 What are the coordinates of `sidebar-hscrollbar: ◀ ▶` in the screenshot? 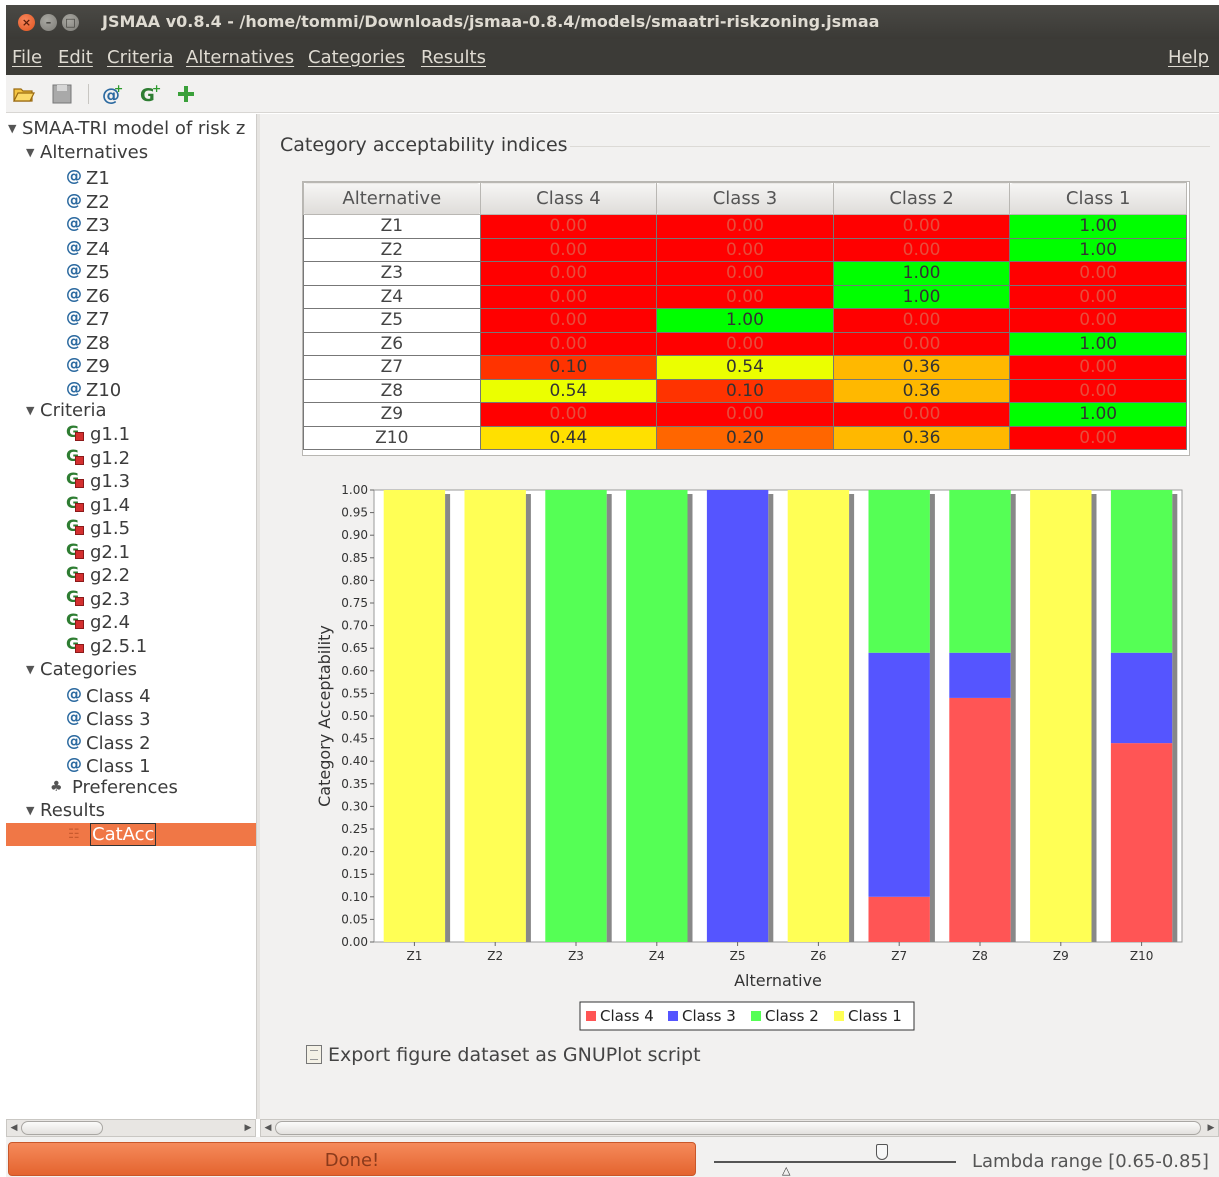 It's located at (131, 1128).